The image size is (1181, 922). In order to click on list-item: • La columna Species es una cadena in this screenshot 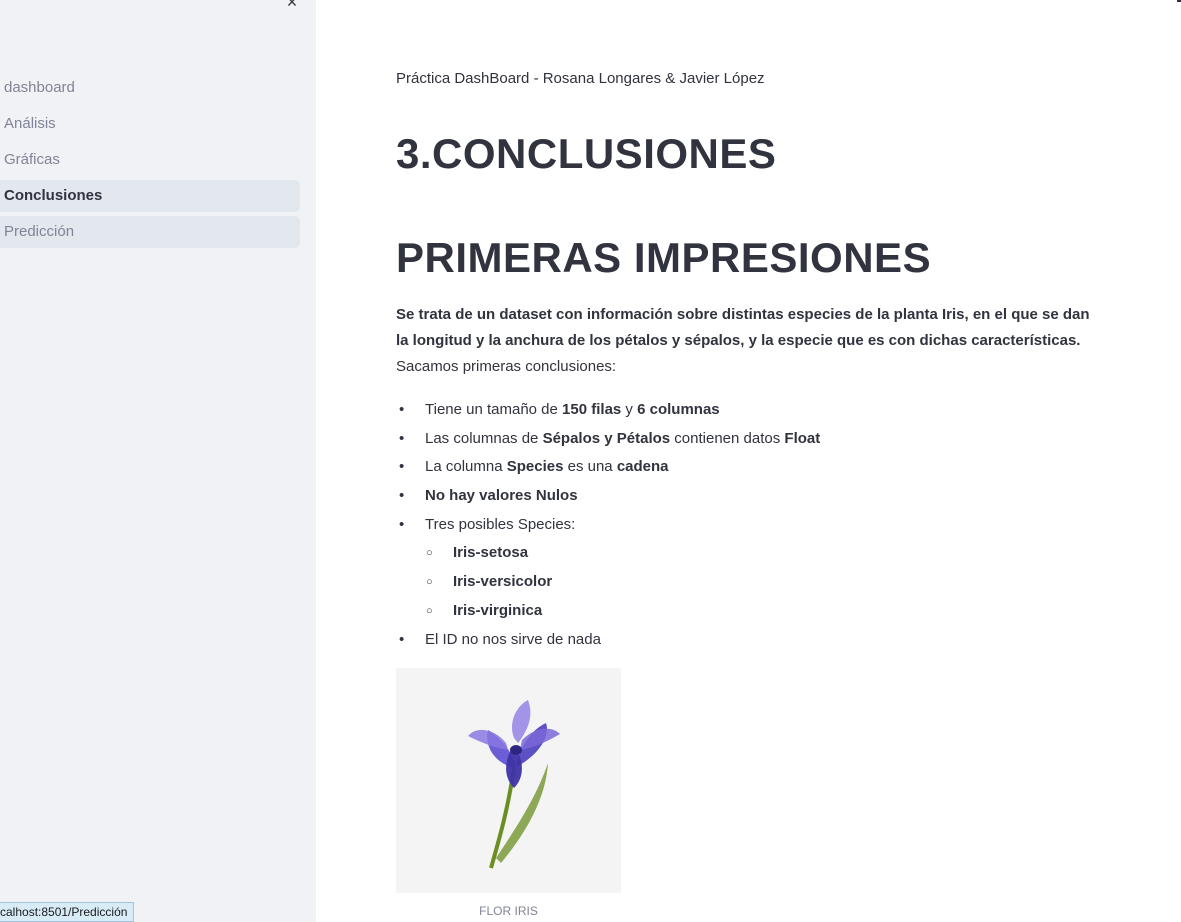, I will do `click(608, 467)`.